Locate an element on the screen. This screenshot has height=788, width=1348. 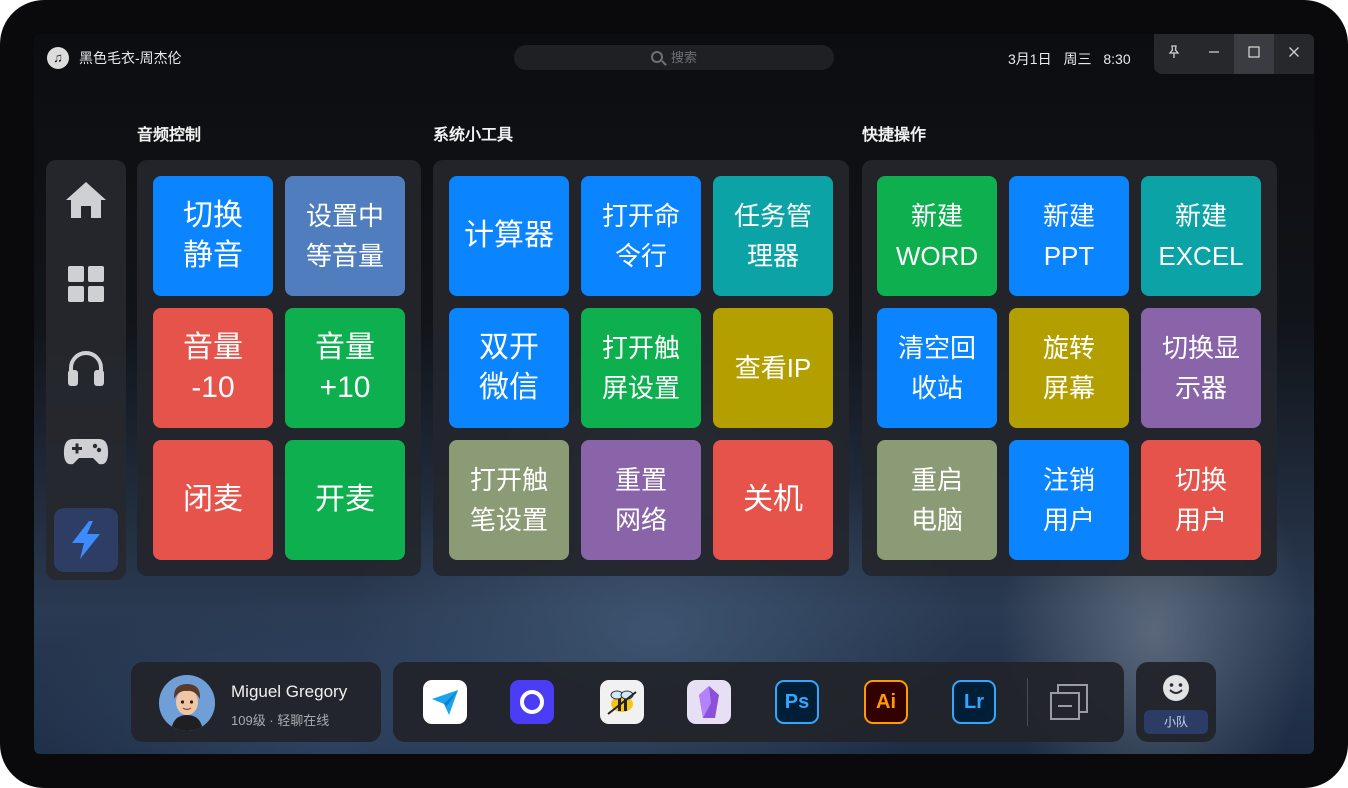
tile-restart: 重启 电脑 is located at coordinates (937, 500).